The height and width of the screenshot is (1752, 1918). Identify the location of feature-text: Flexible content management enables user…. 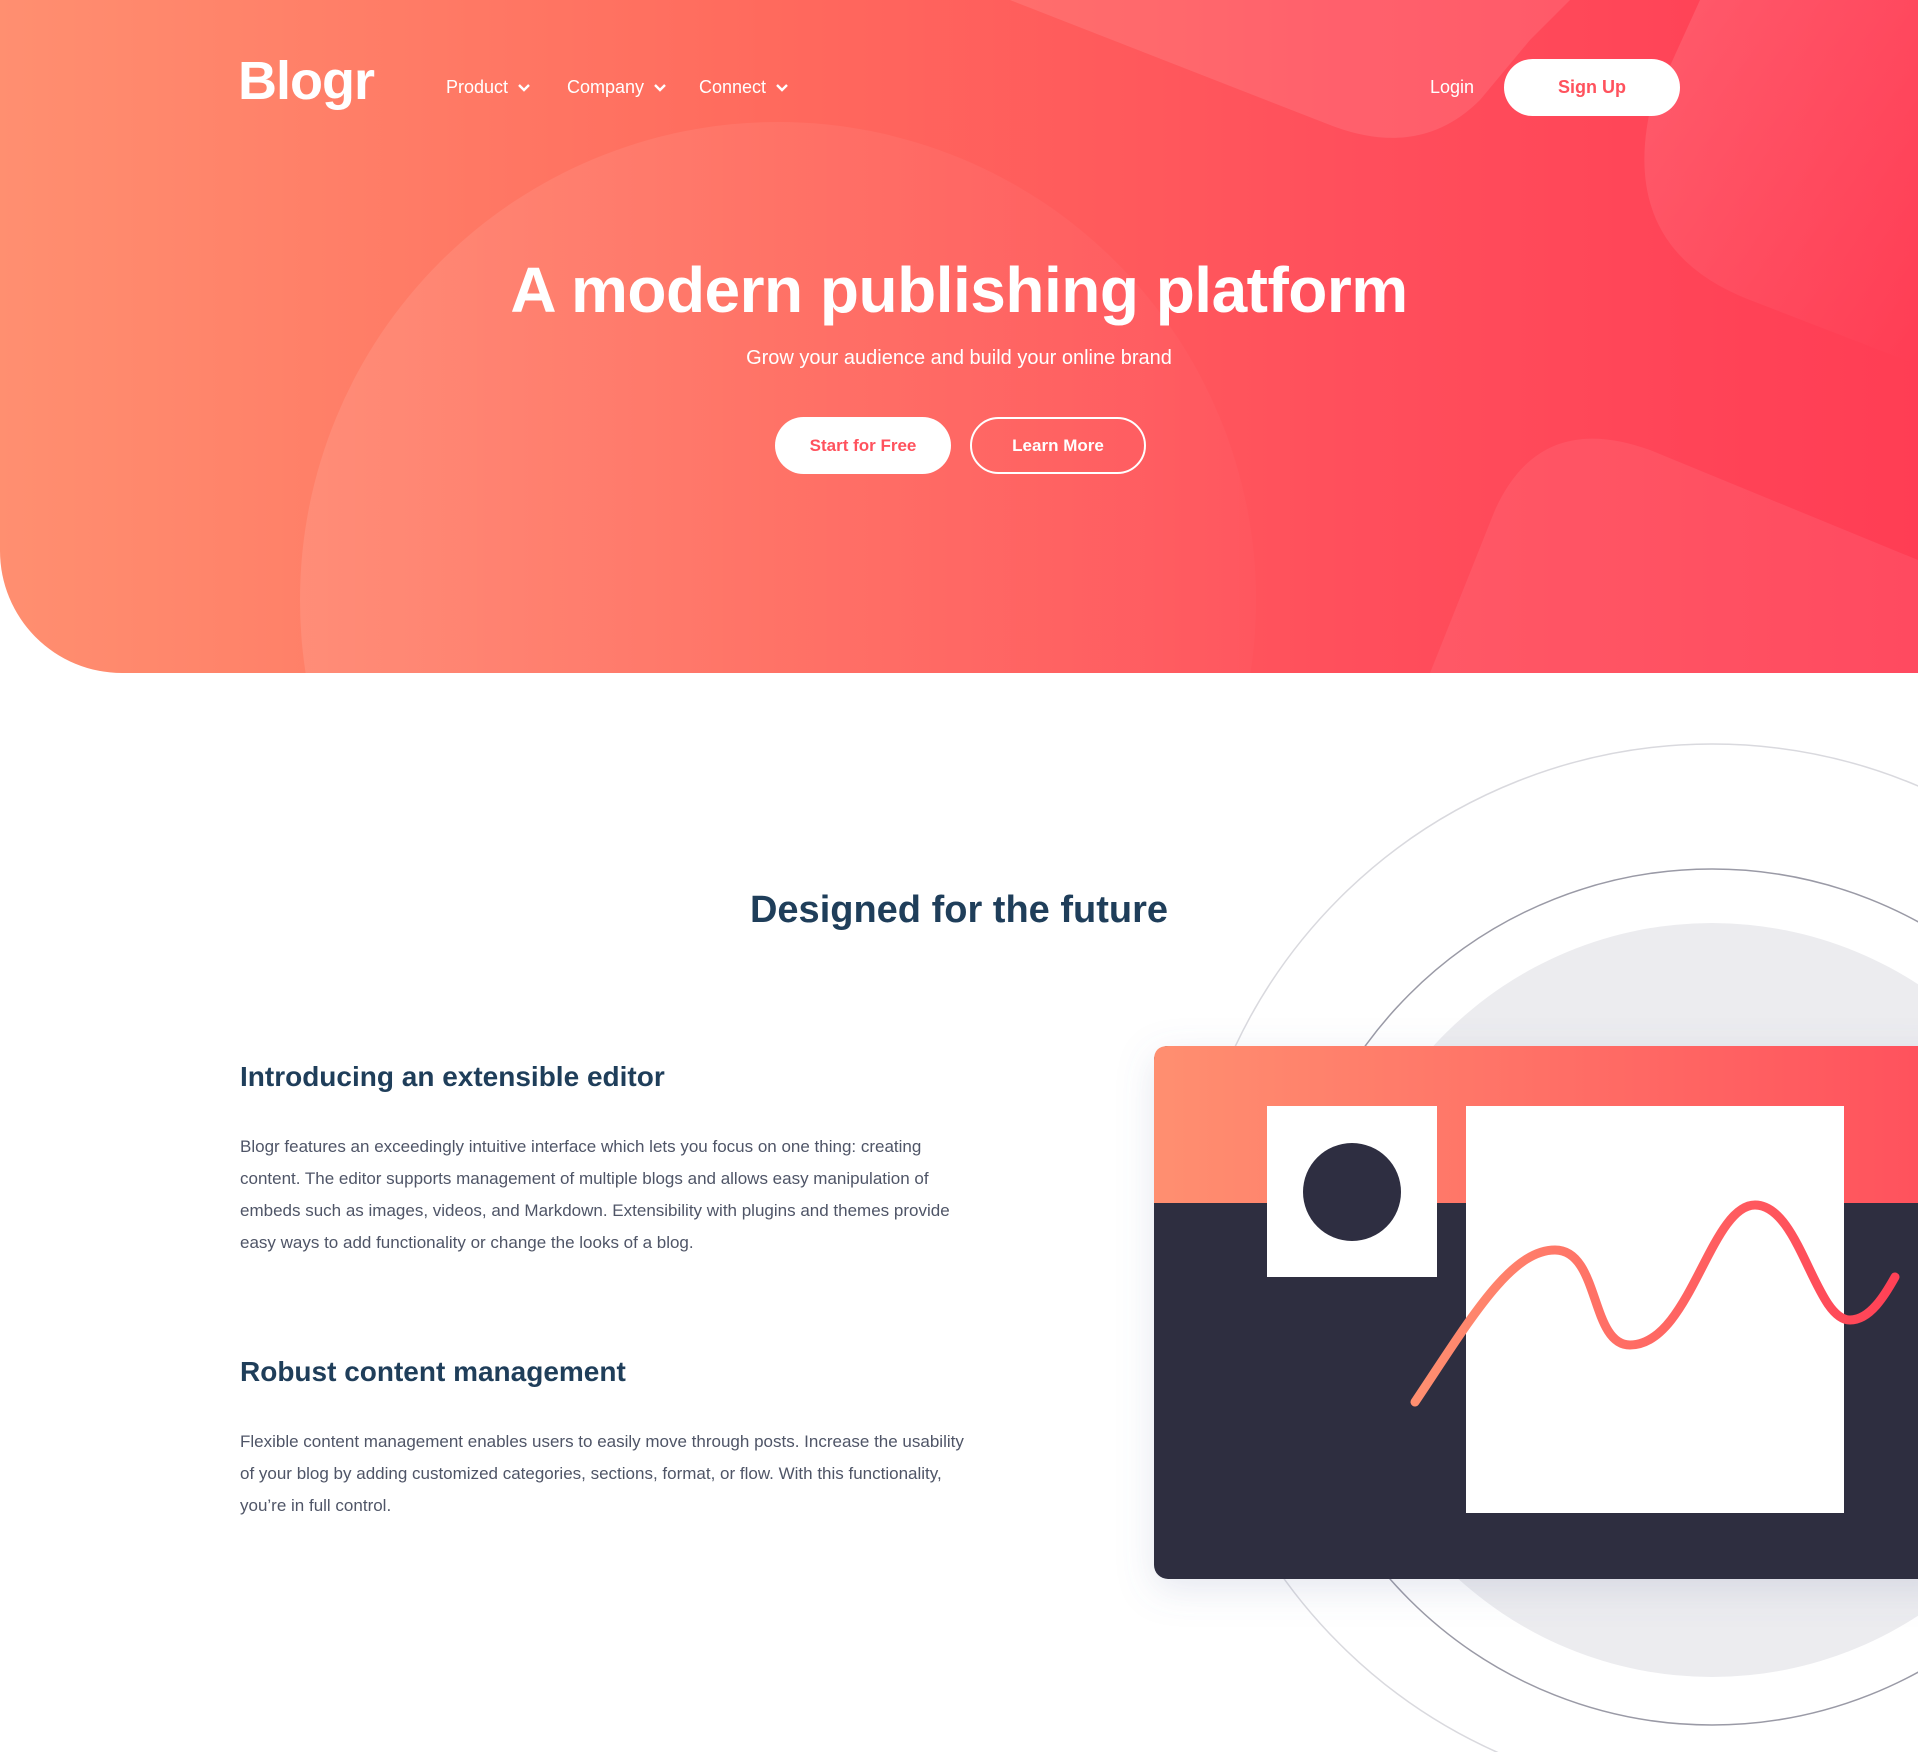
(602, 1473).